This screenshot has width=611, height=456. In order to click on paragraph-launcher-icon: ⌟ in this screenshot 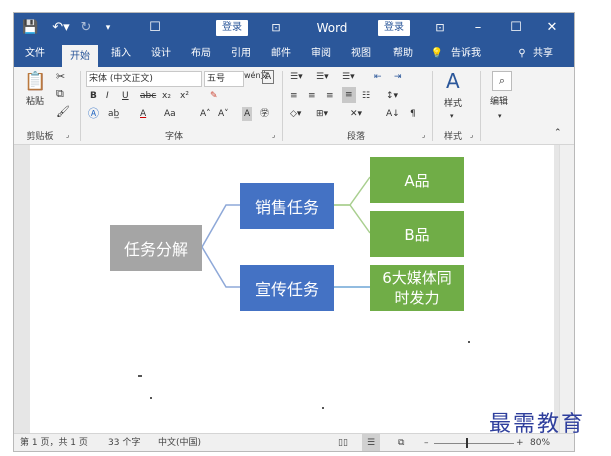, I will do `click(423, 135)`.